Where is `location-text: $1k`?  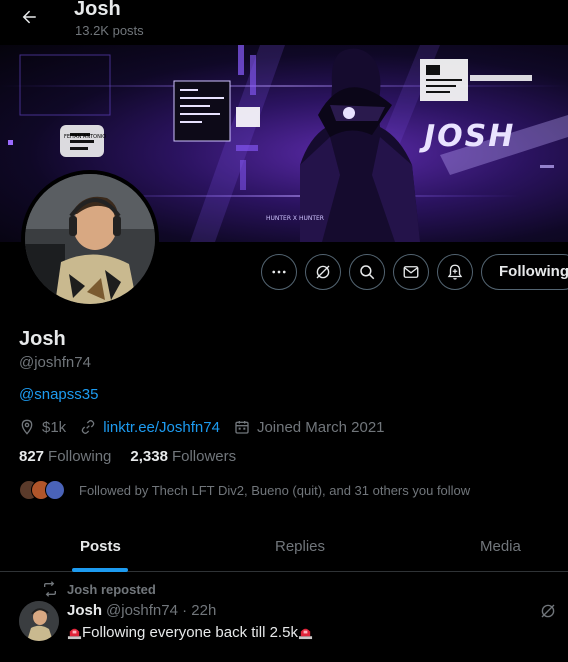 location-text: $1k is located at coordinates (54, 427).